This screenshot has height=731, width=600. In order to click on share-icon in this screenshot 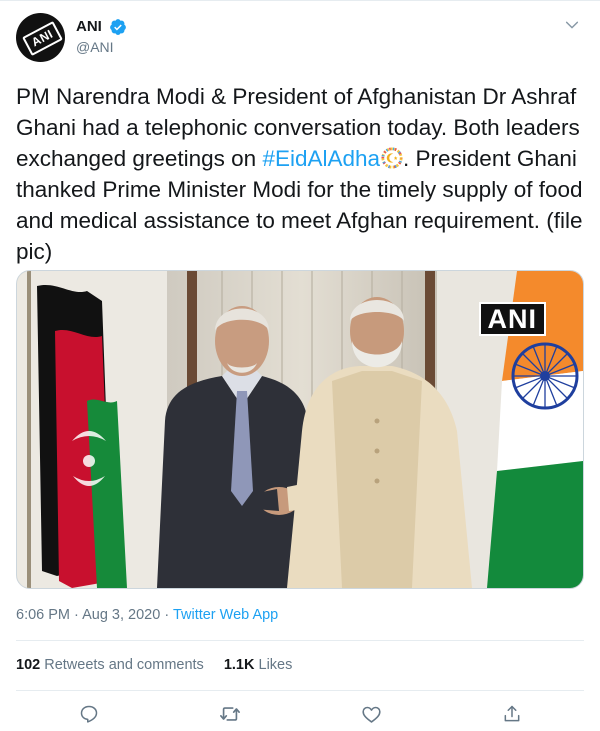, I will do `click(512, 713)`.